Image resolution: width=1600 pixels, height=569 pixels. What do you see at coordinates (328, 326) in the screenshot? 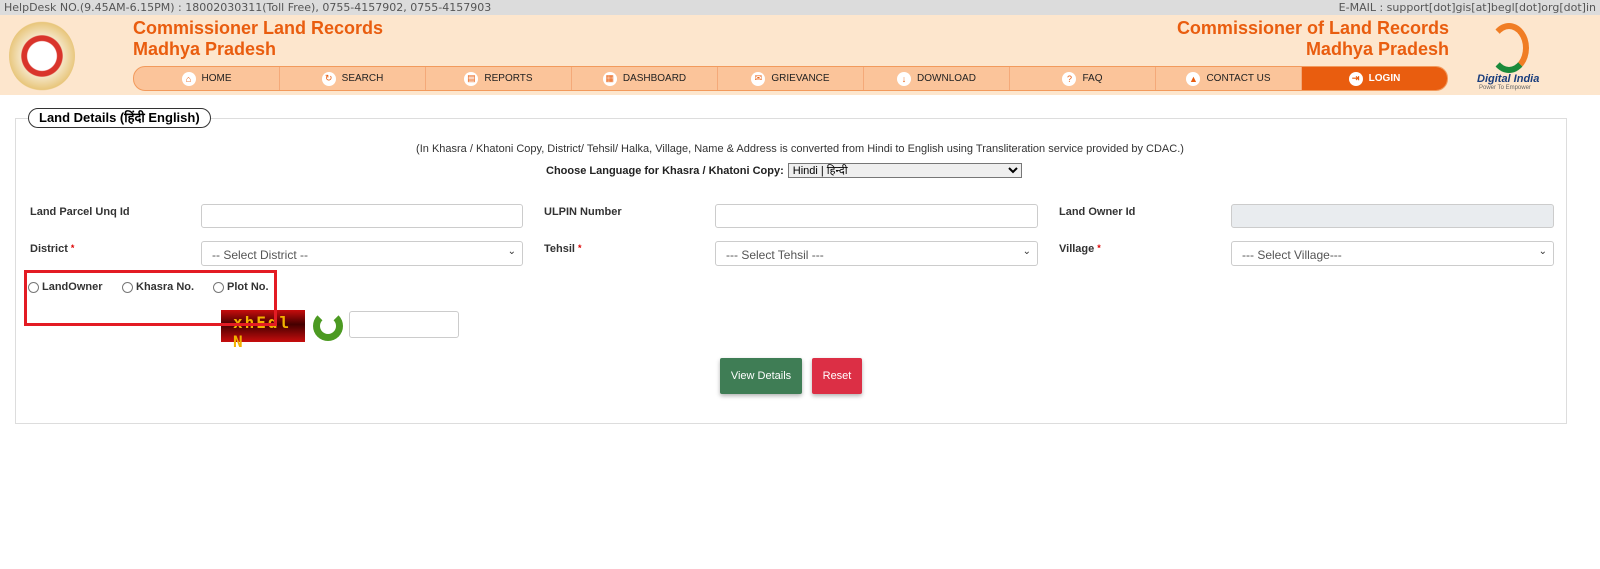
I see `refresh-captcha-icon` at bounding box center [328, 326].